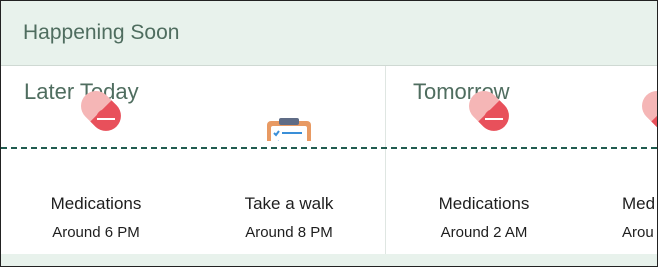  Describe the element at coordinates (484, 232) in the screenshot. I see `event-time: Around 2 AM` at that location.